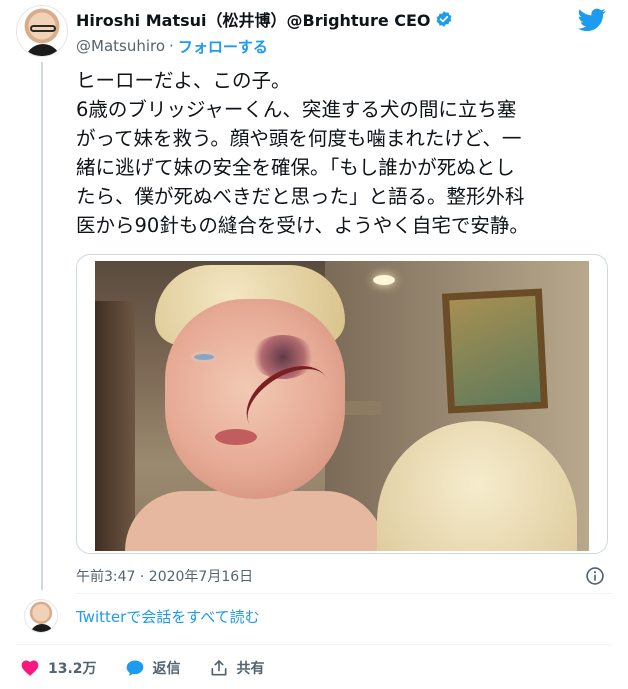  I want to click on author-handle: @Matsuhiro, so click(120, 46).